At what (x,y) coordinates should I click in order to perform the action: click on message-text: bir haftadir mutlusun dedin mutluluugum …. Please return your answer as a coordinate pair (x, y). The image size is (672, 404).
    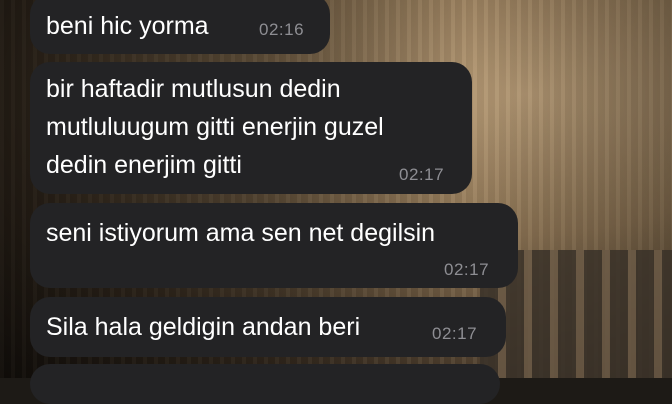
    Looking at the image, I should click on (215, 127).